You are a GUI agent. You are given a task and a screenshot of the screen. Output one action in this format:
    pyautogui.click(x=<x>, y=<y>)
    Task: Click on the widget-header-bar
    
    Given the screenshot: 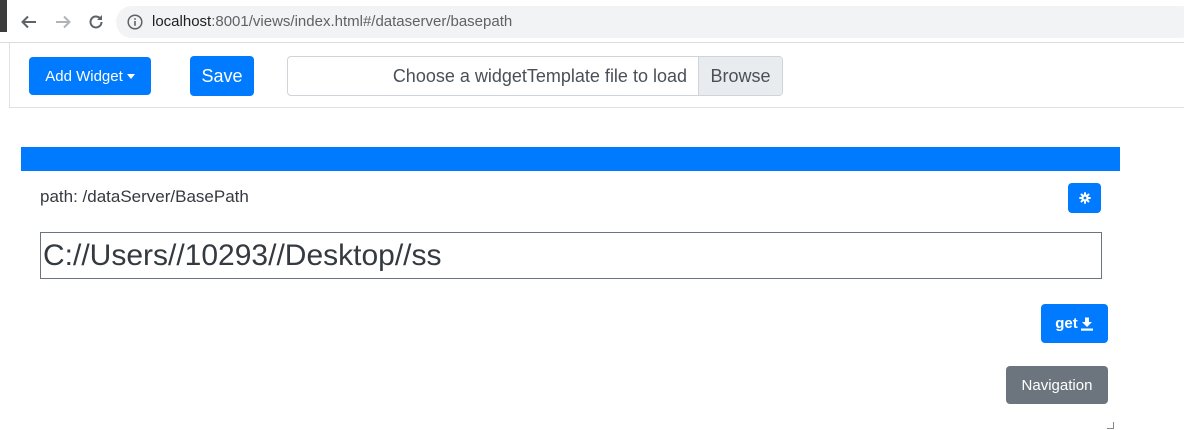 What is the action you would take?
    pyautogui.click(x=570, y=159)
    